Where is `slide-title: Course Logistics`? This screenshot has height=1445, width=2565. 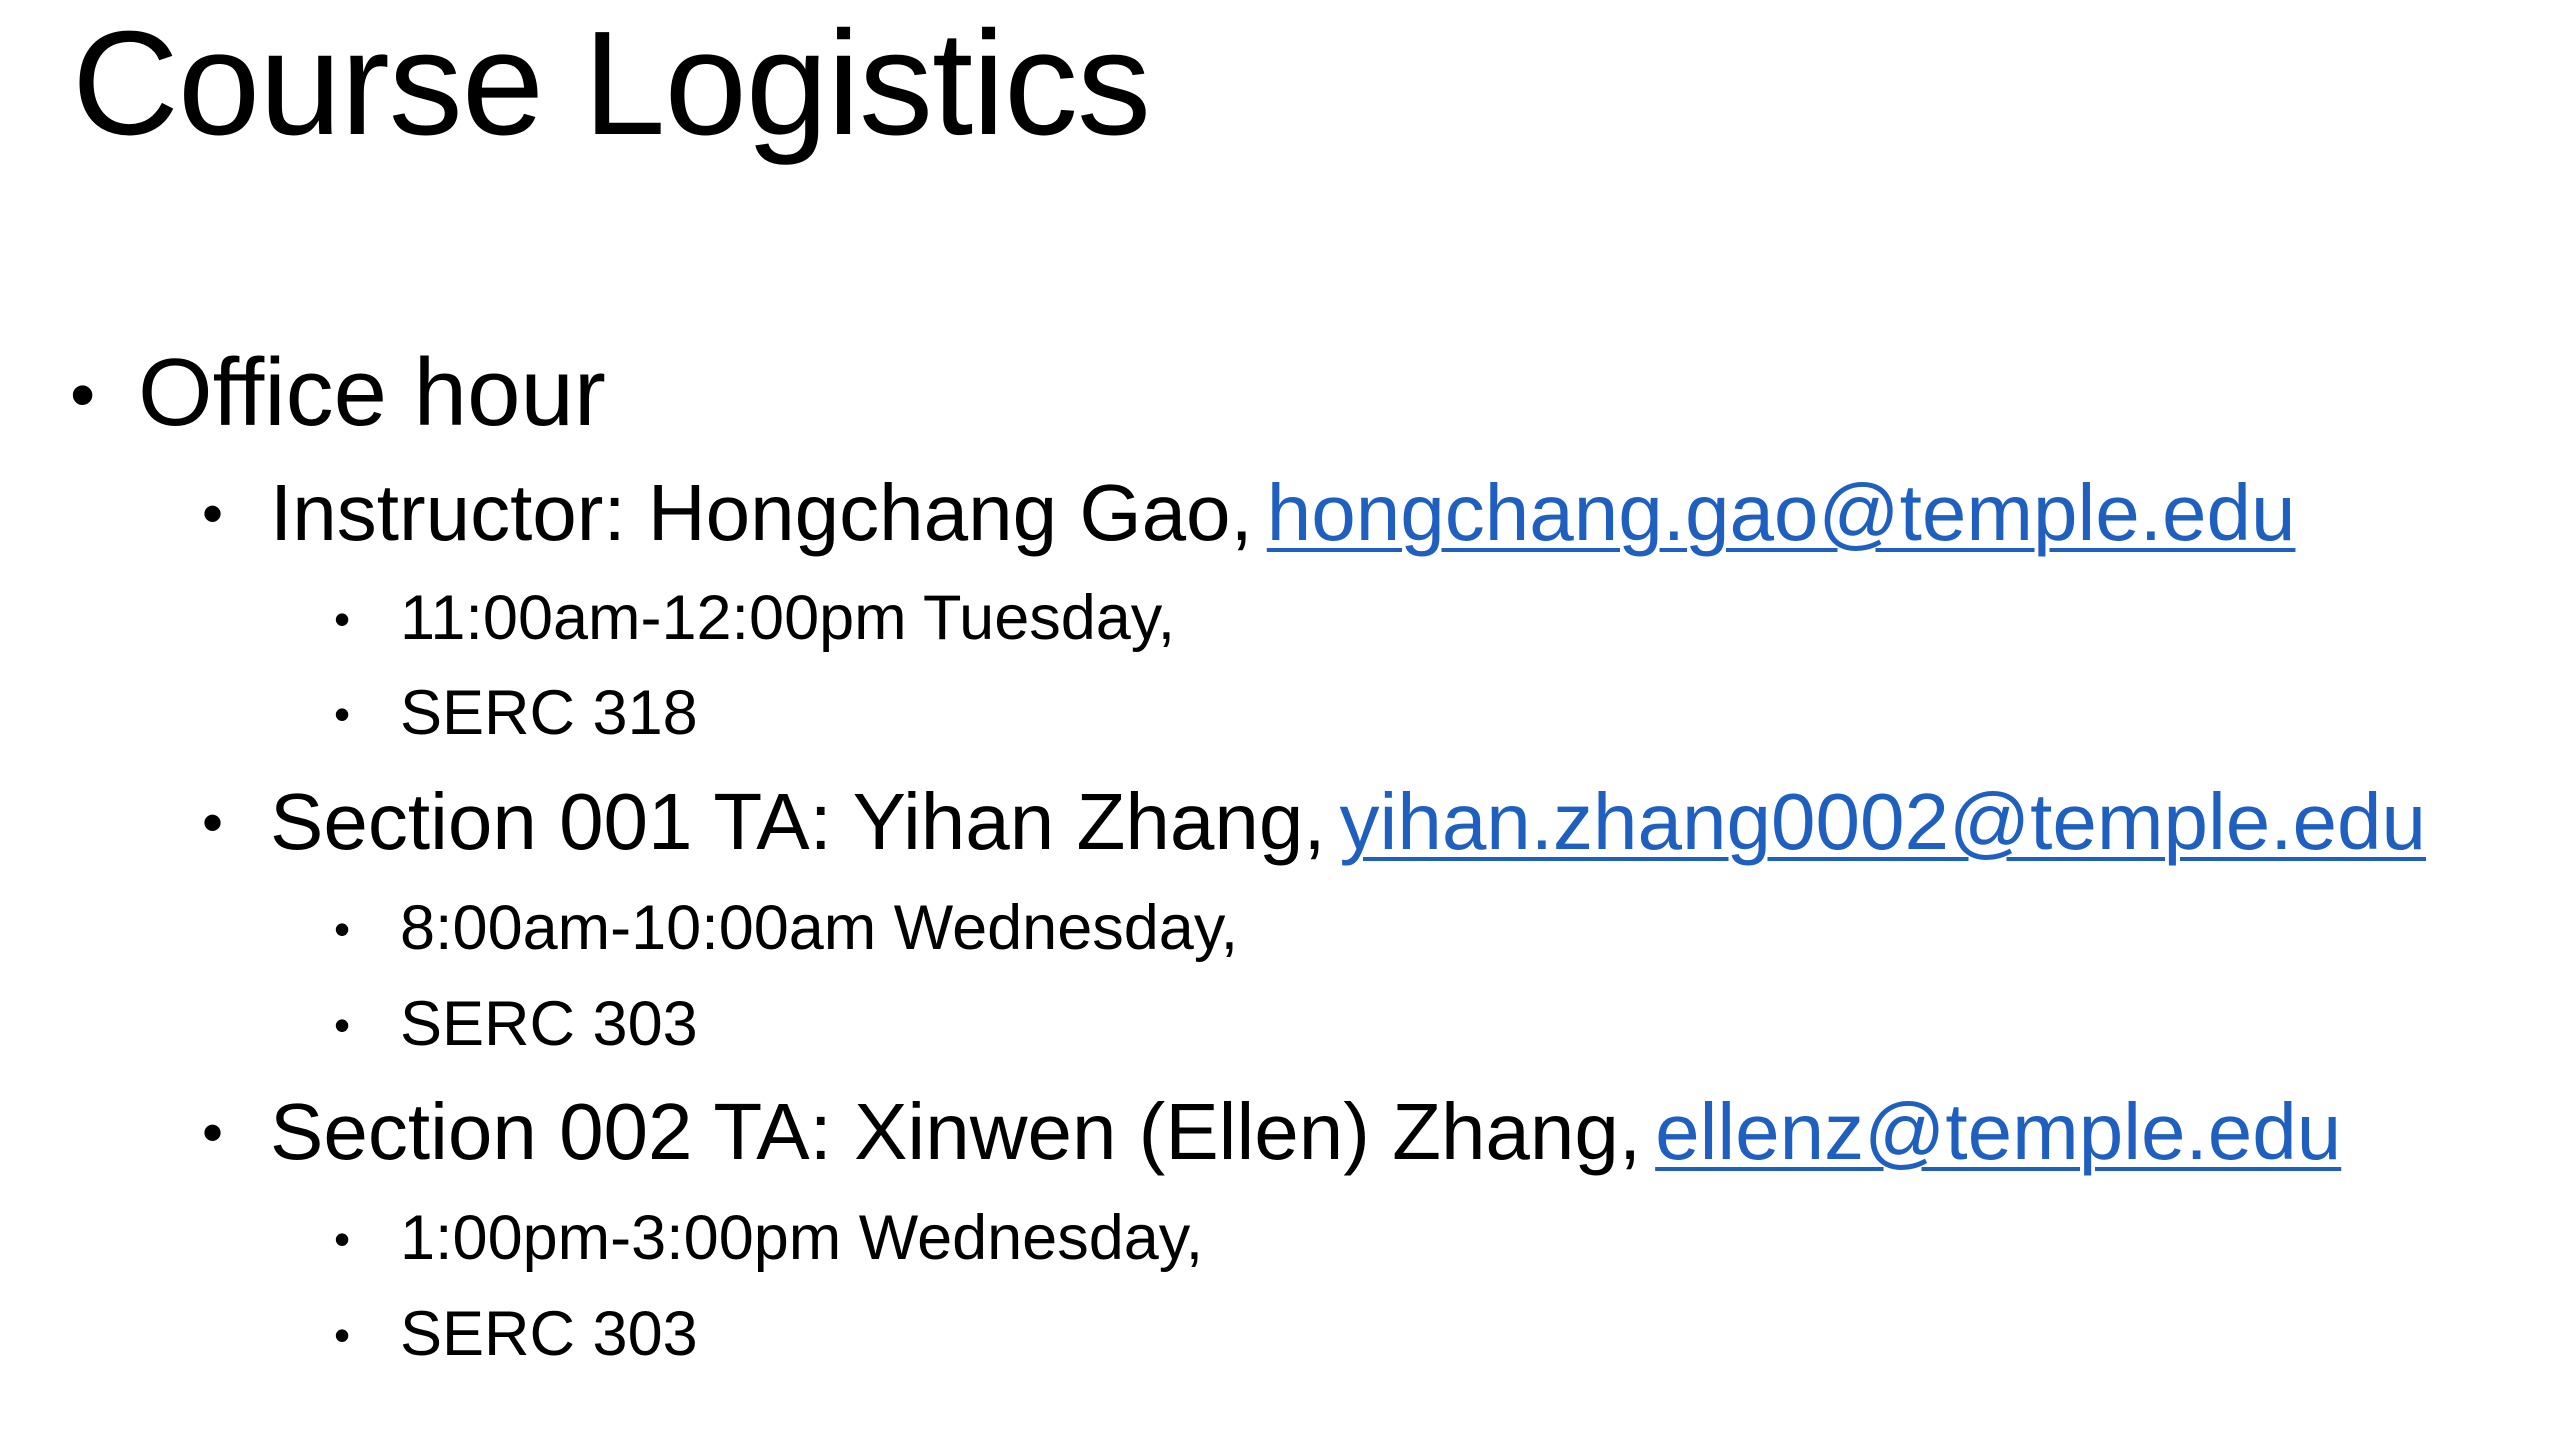 slide-title: Course Logistics is located at coordinates (611, 83).